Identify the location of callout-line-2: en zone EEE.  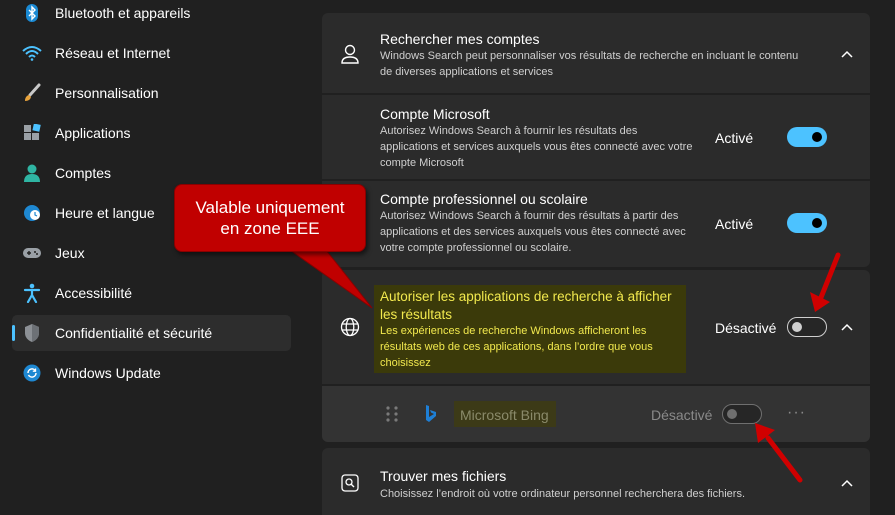
(270, 228).